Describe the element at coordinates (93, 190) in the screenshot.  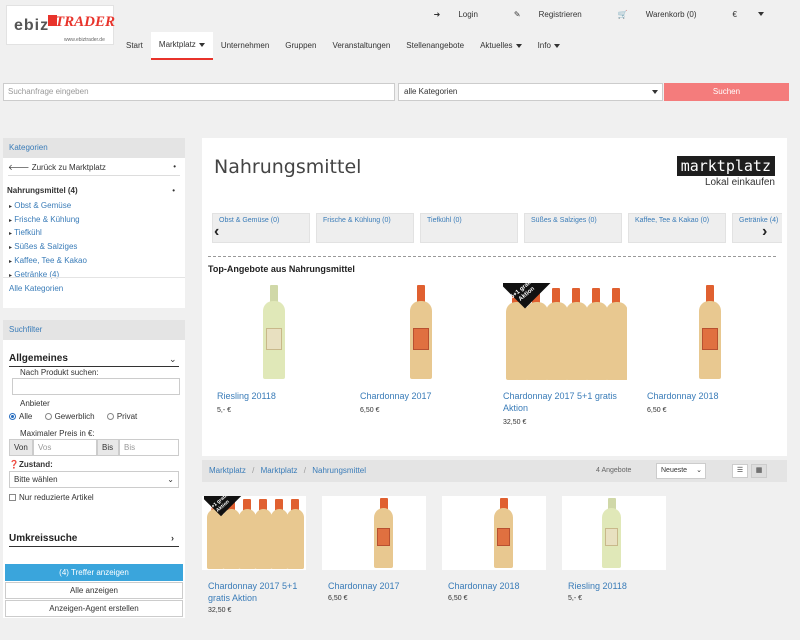
I see `current-category: Nahrungsmittel (4) •` at that location.